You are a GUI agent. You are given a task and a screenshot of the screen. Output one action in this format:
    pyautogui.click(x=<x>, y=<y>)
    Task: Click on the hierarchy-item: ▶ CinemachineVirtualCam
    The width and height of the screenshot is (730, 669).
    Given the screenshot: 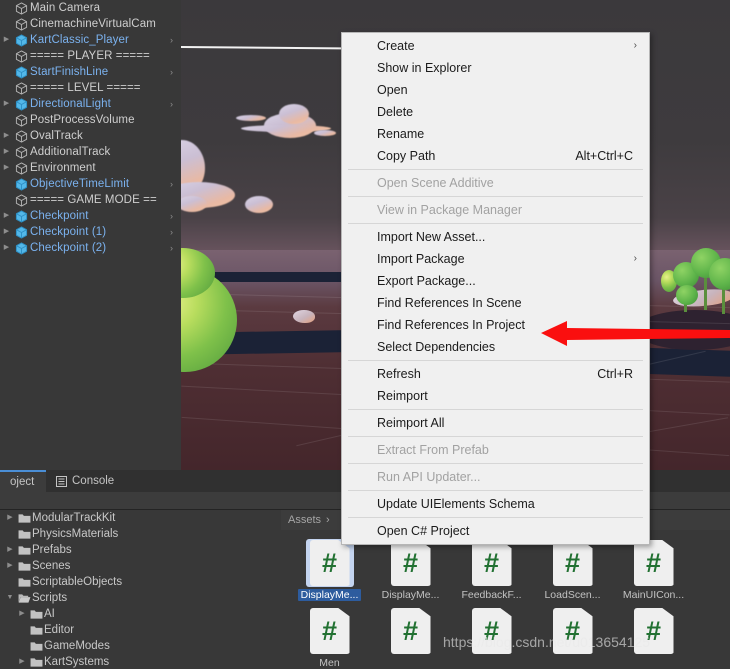 What is the action you would take?
    pyautogui.click(x=90, y=24)
    